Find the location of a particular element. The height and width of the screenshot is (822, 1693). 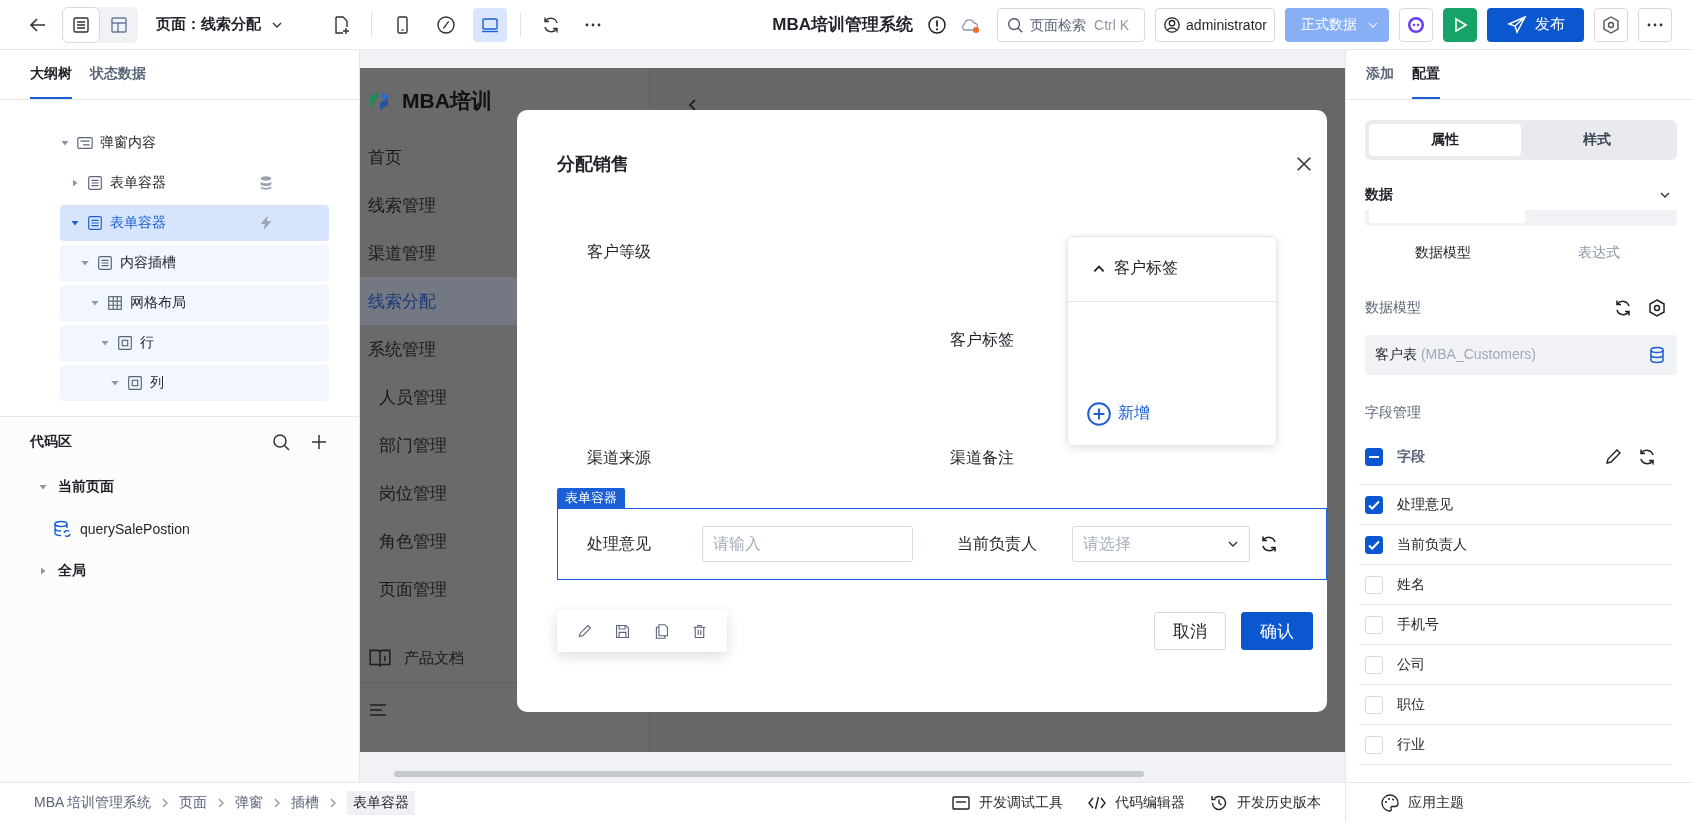

scrollbar is located at coordinates (769, 774).